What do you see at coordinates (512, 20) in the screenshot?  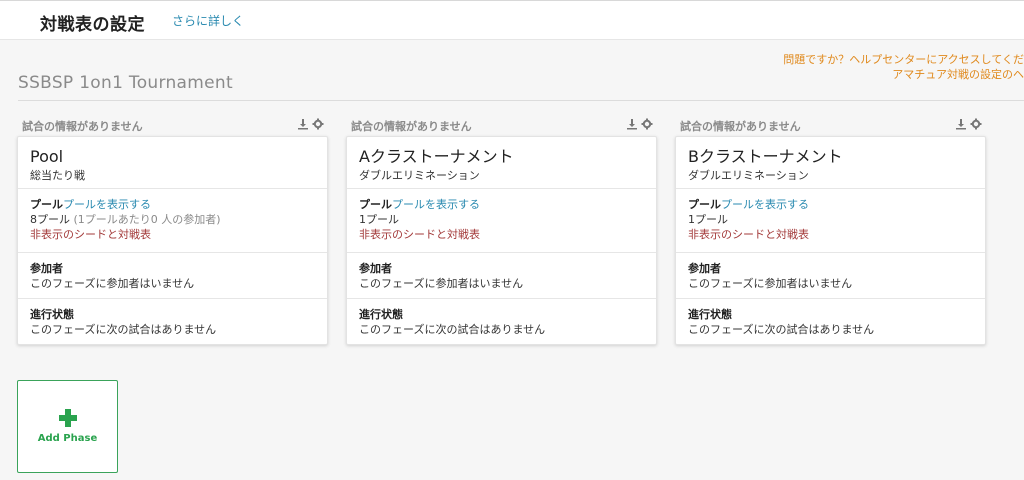 I see `top-bar: 対戦表の設定 さらに詳しく` at bounding box center [512, 20].